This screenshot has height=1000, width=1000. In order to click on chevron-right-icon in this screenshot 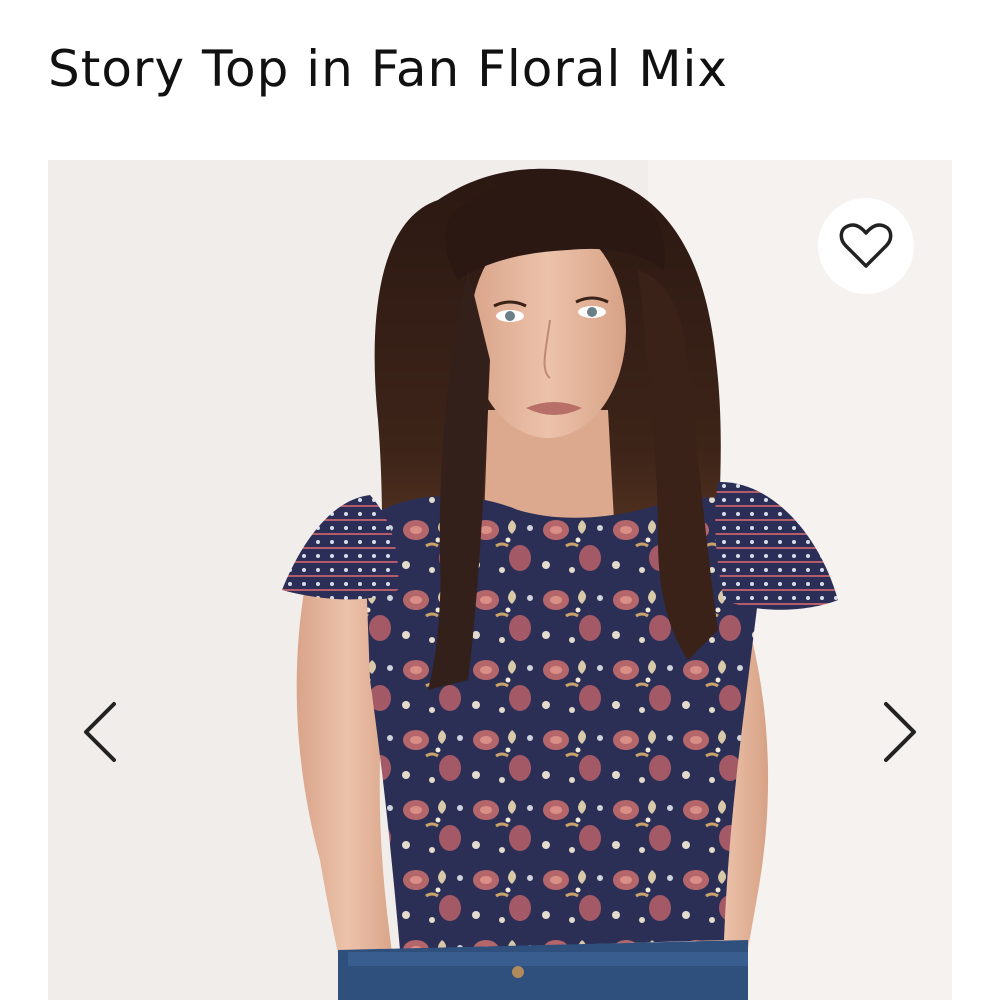, I will do `click(900, 732)`.